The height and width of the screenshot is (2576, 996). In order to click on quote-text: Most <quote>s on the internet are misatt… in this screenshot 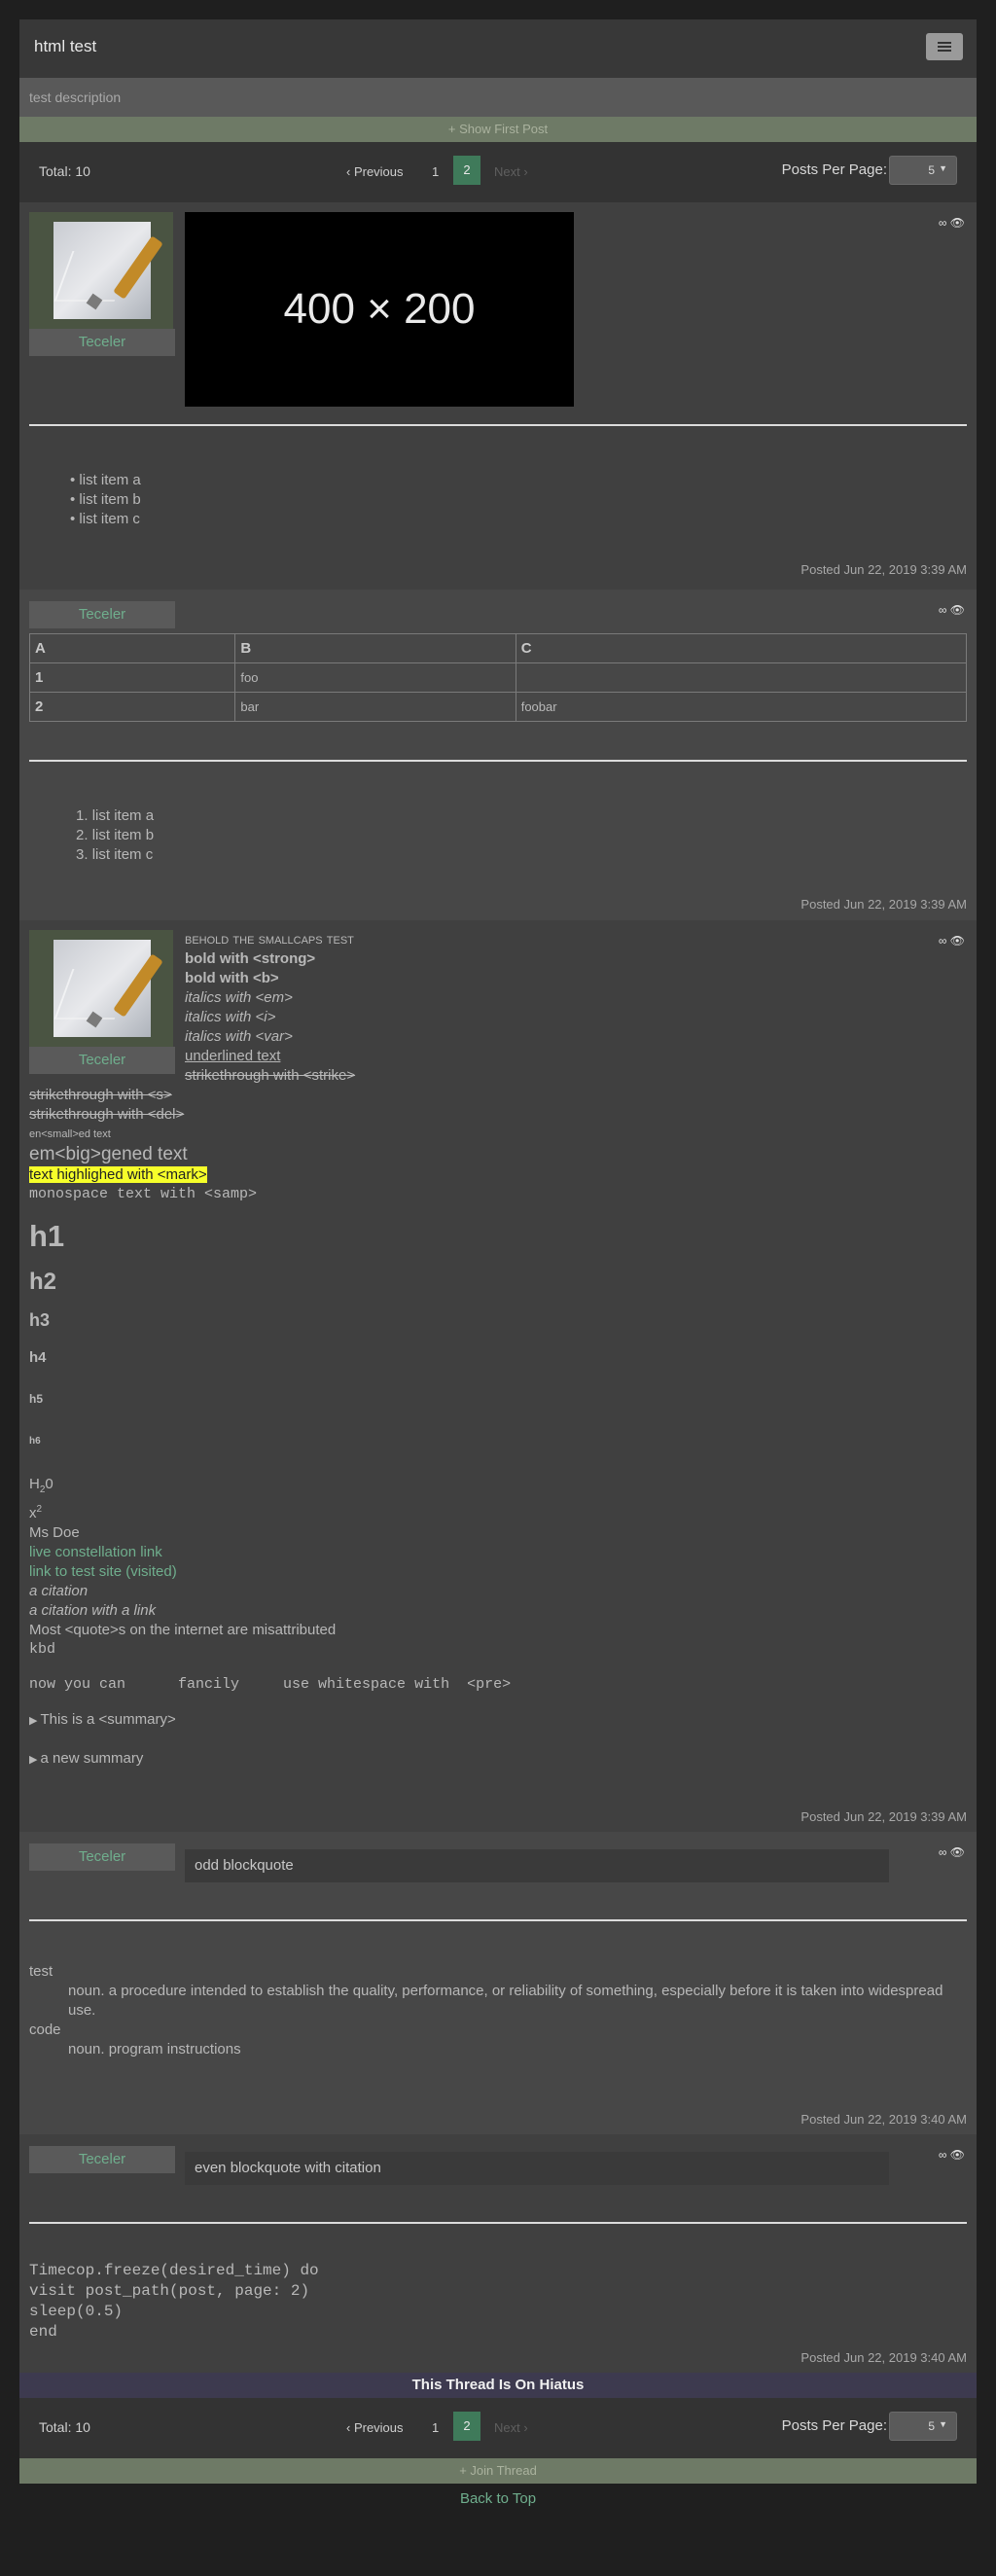, I will do `click(183, 1630)`.